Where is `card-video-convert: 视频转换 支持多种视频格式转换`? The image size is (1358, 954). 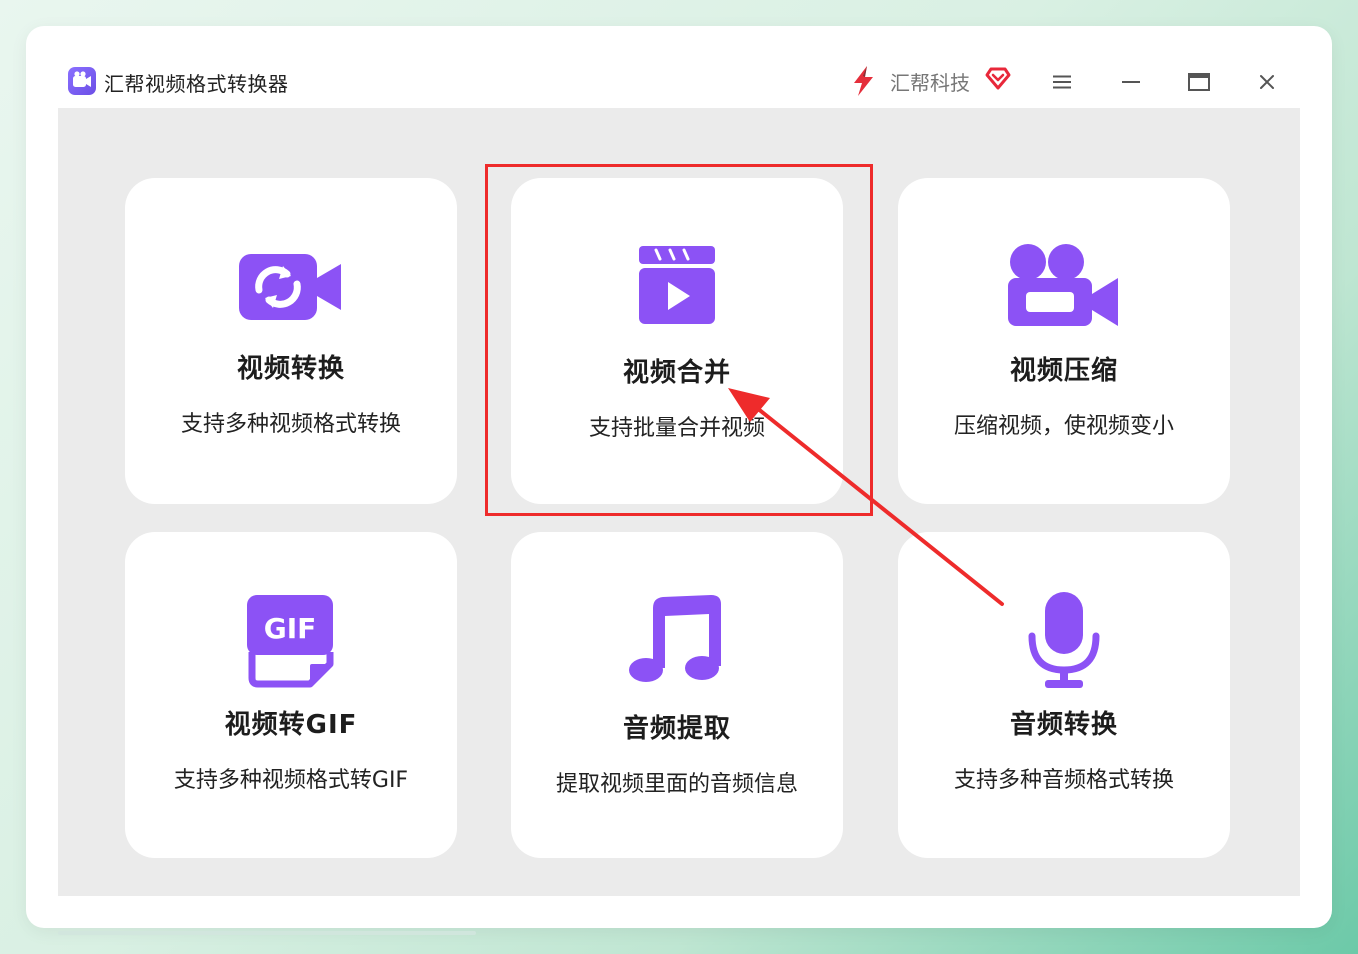 card-video-convert: 视频转换 支持多种视频格式转换 is located at coordinates (291, 341).